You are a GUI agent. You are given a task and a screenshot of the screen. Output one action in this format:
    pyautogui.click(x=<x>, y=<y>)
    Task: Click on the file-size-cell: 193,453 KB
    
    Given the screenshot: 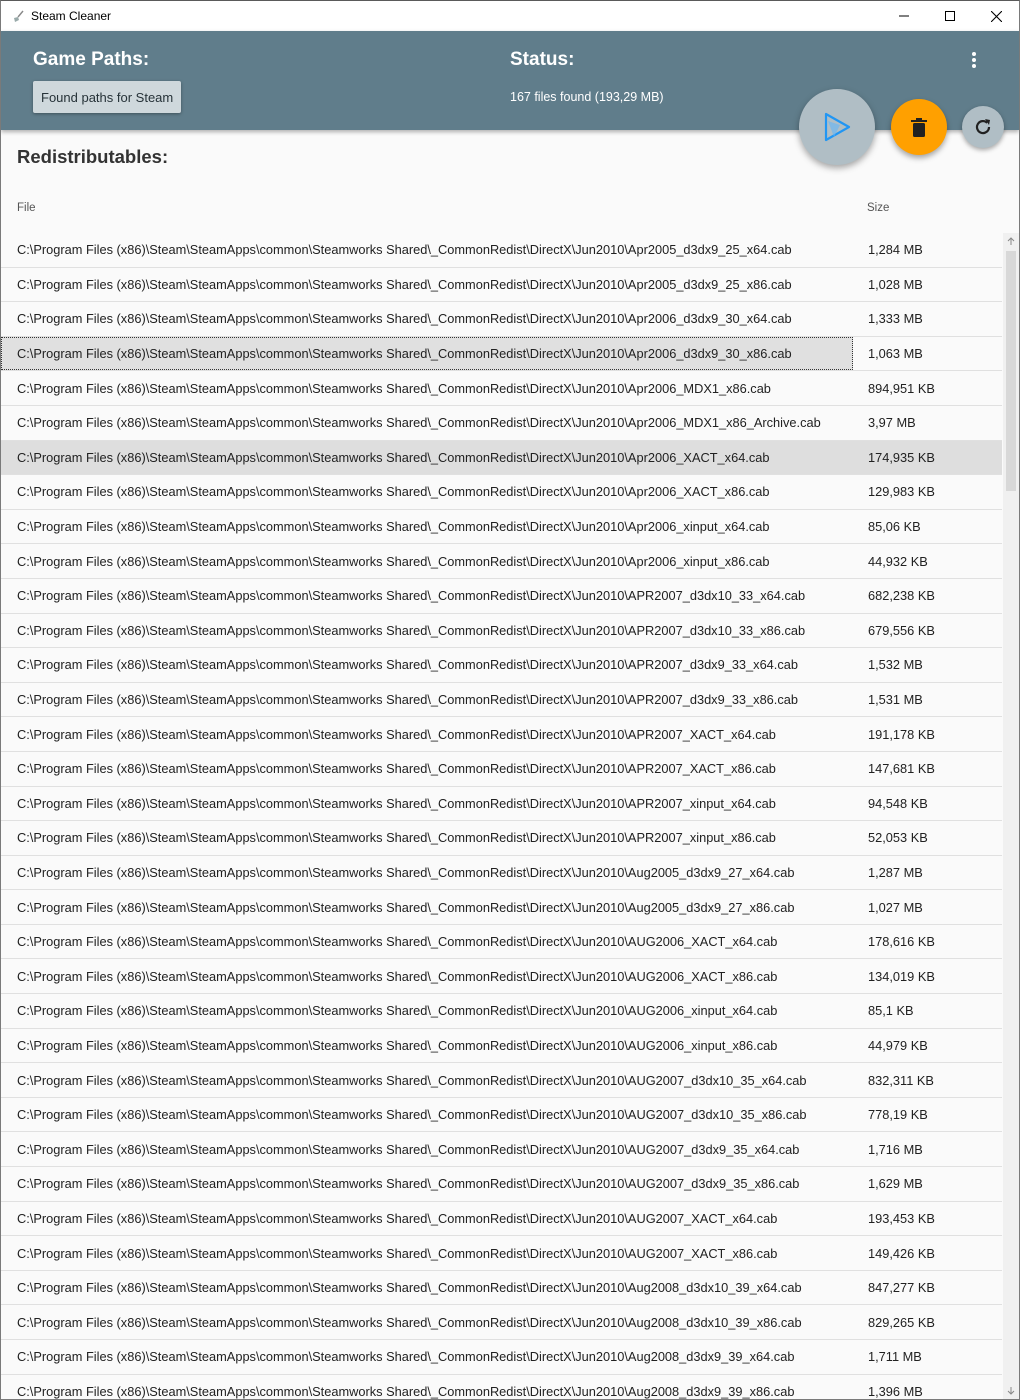 What is the action you would take?
    pyautogui.click(x=901, y=1218)
    